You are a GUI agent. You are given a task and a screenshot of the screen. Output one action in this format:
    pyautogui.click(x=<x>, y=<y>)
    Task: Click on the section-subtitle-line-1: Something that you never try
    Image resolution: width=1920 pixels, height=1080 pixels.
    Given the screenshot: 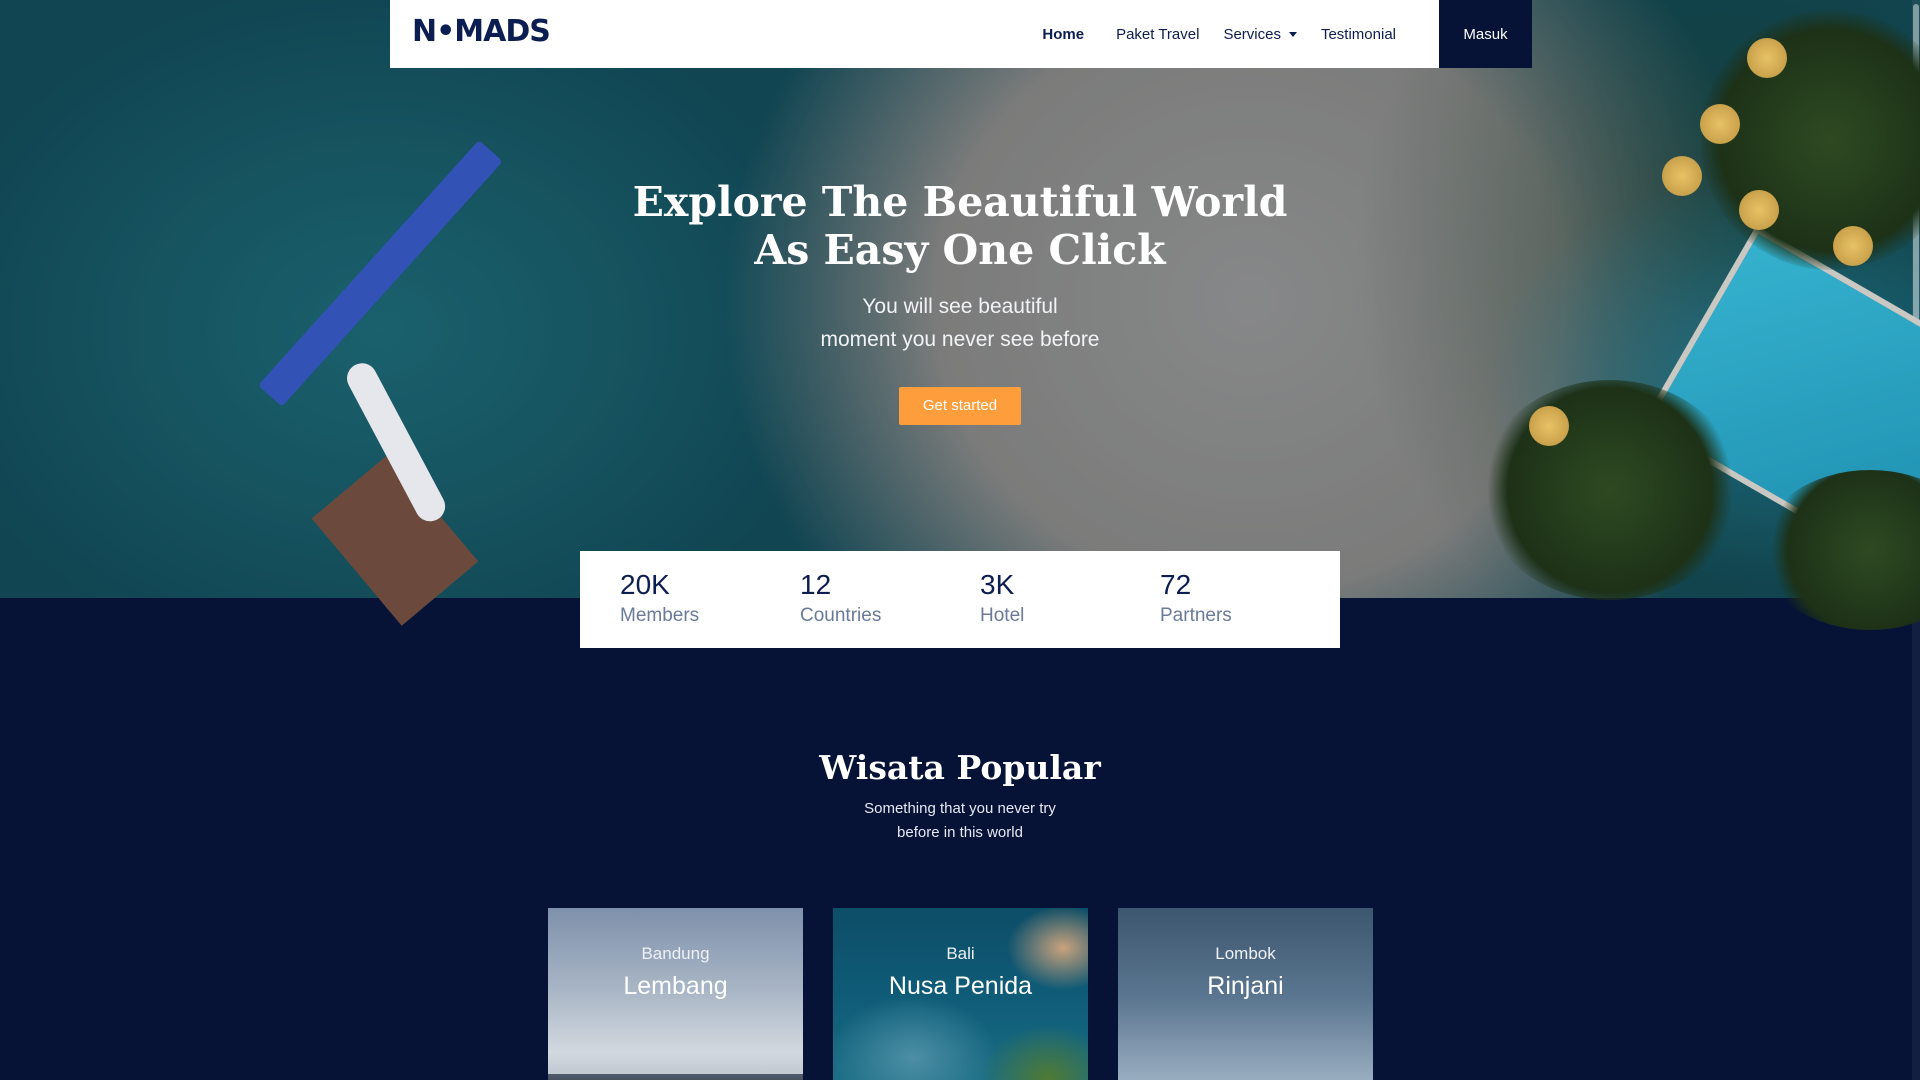 What is the action you would take?
    pyautogui.click(x=960, y=808)
    